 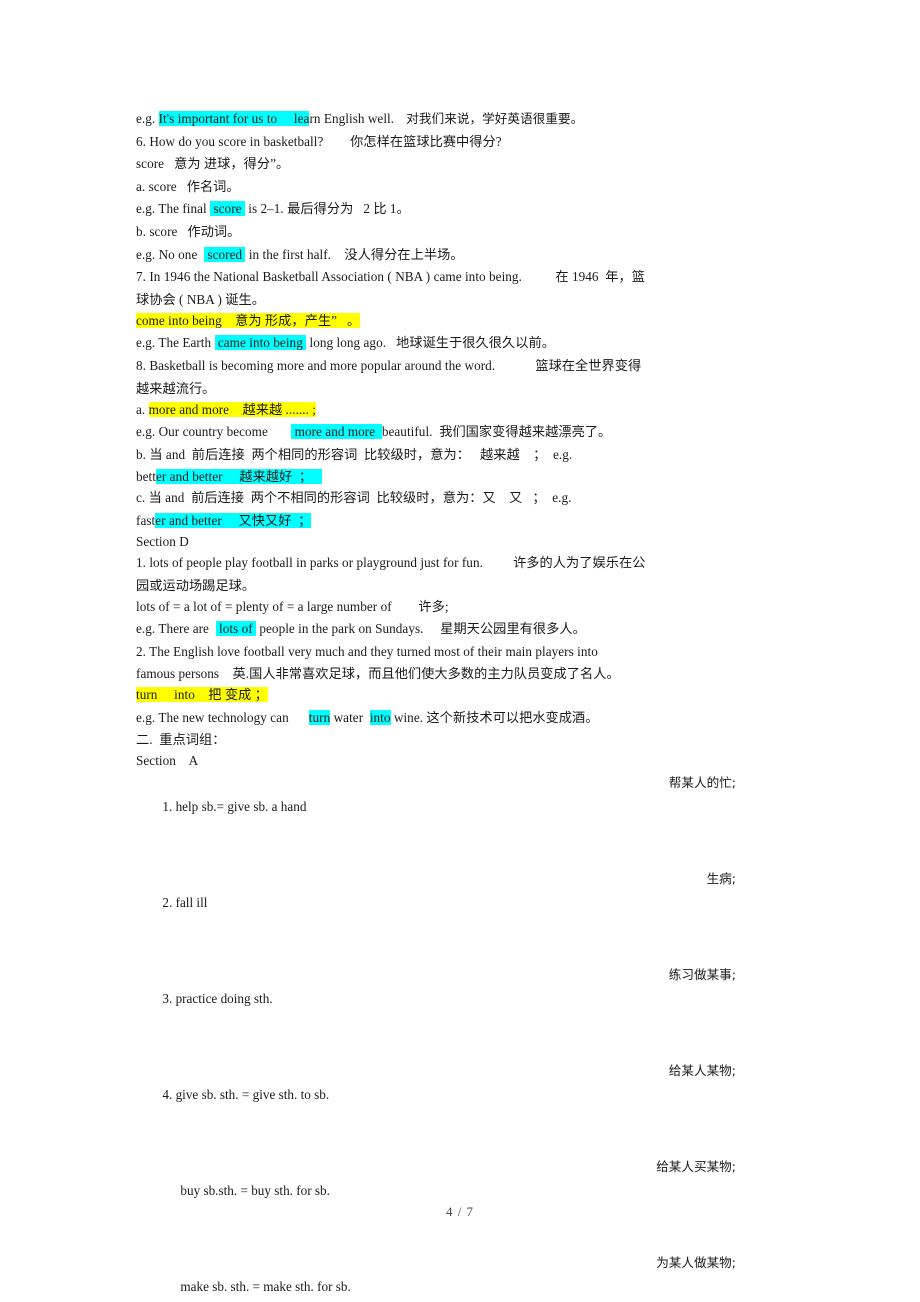 I want to click on section-heading-d: Section D, so click(x=162, y=541).